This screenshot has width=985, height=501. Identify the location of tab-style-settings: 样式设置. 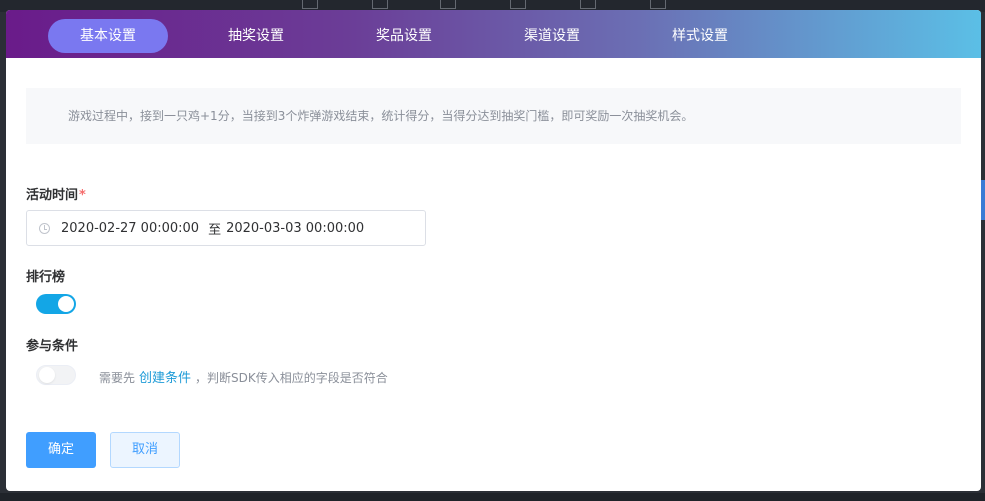
(700, 36).